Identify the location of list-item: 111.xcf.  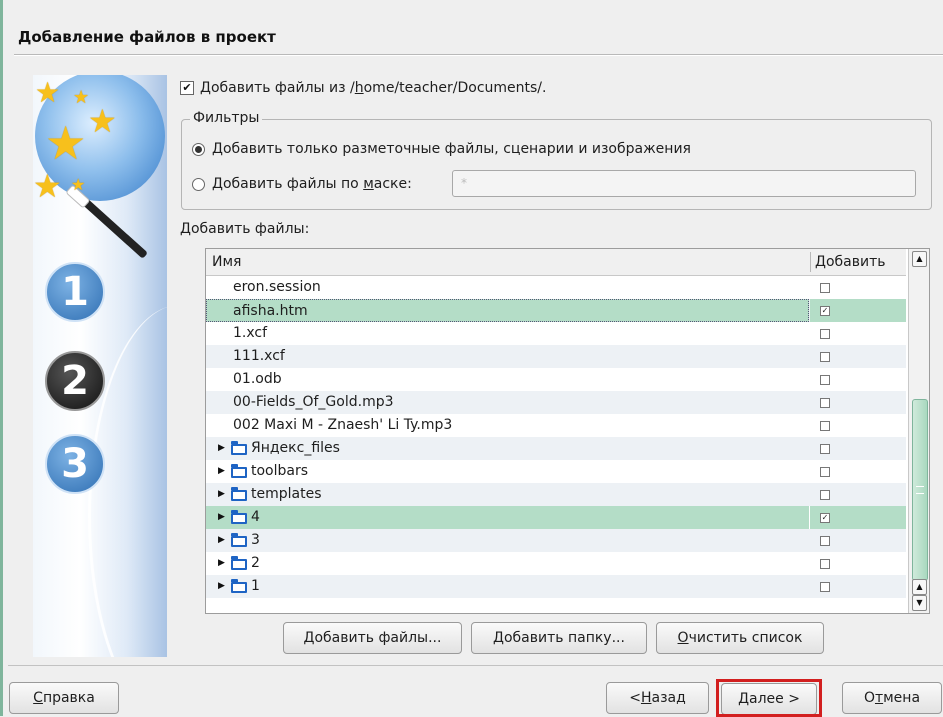
(556, 356).